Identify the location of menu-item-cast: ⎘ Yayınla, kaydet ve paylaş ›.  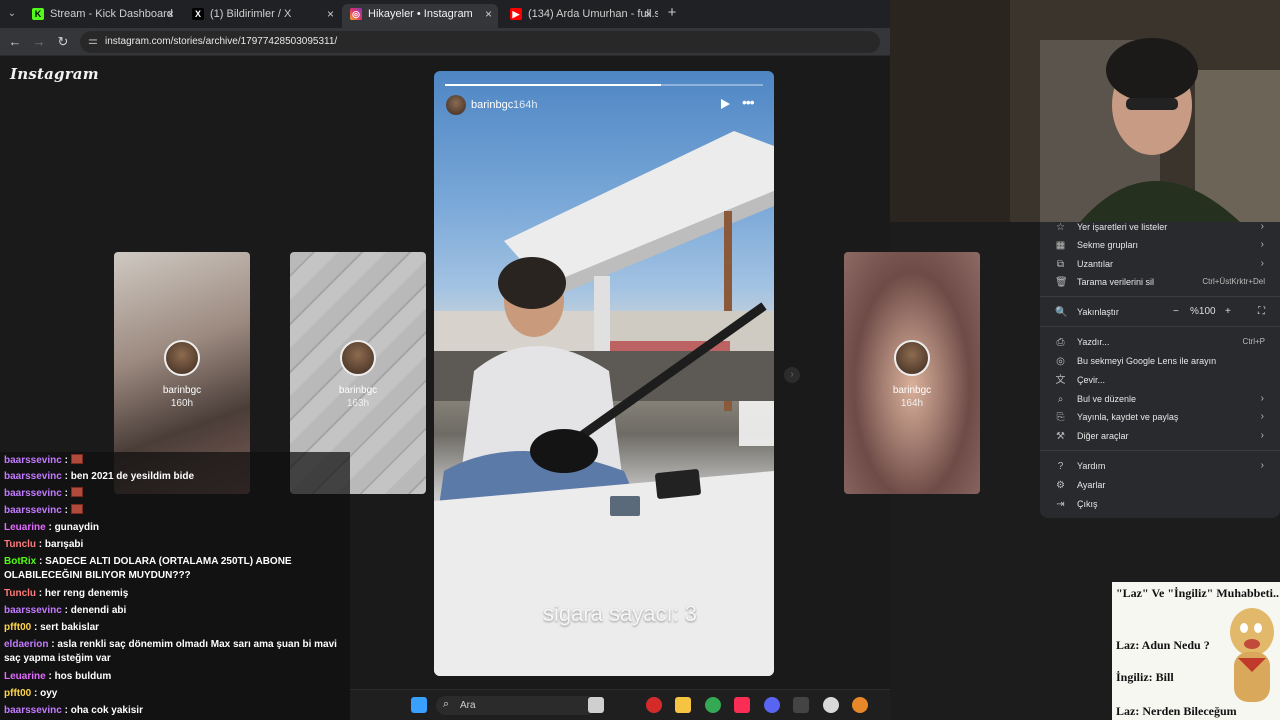
(1160, 419).